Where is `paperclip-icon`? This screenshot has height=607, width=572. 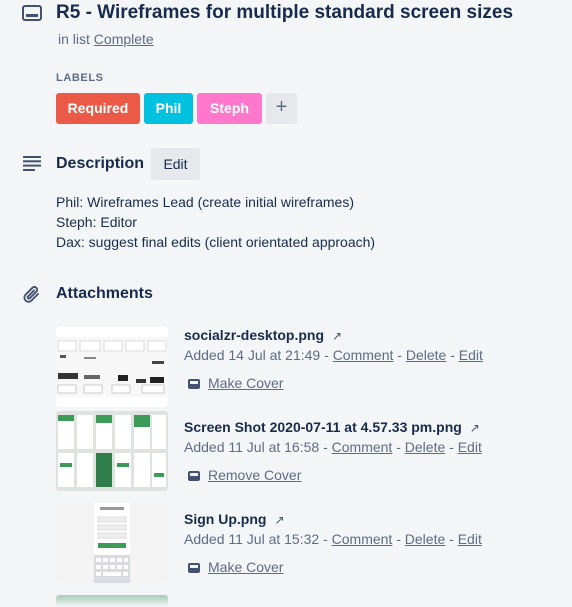 paperclip-icon is located at coordinates (31, 294).